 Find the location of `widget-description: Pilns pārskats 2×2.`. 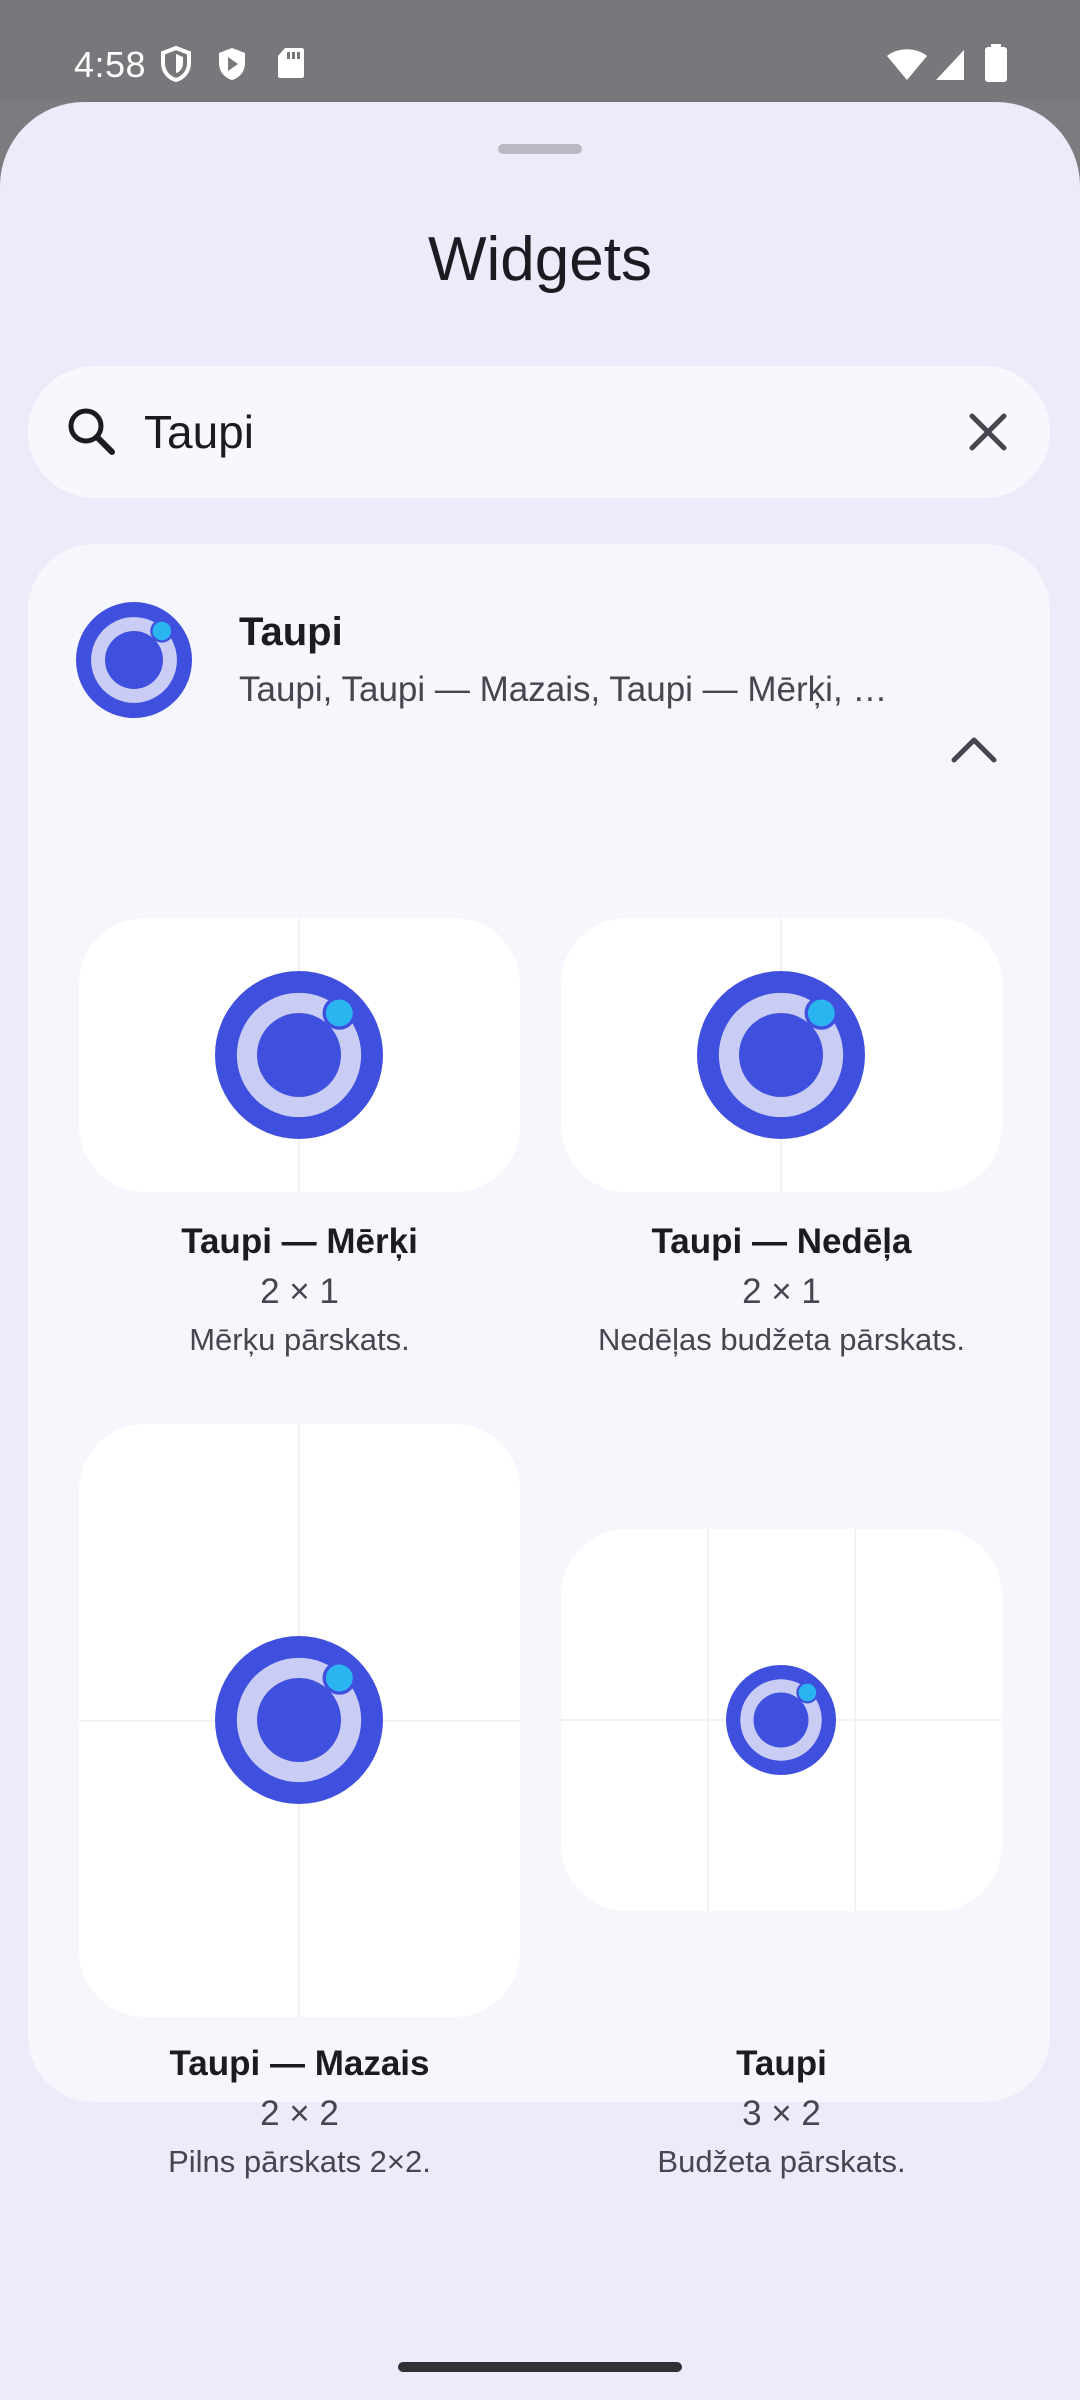

widget-description: Pilns pārskats 2×2. is located at coordinates (299, 2161).